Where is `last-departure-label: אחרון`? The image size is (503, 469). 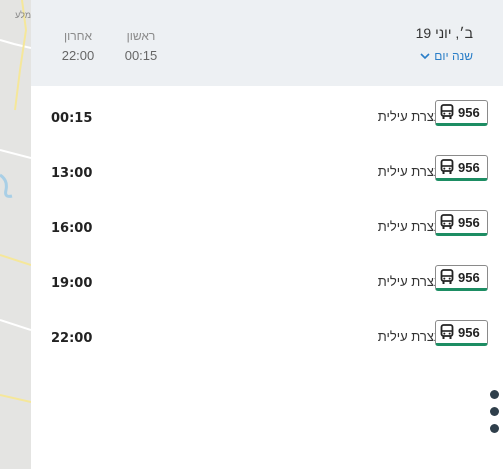 last-departure-label: אחרון is located at coordinates (78, 36).